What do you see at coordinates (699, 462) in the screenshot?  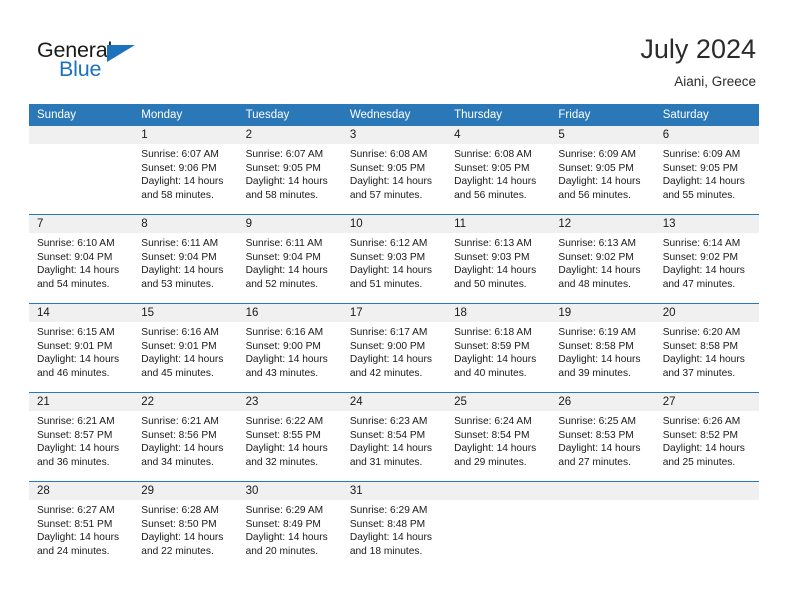 I see `day-info-daylight-line2: and 25 minutes.` at bounding box center [699, 462].